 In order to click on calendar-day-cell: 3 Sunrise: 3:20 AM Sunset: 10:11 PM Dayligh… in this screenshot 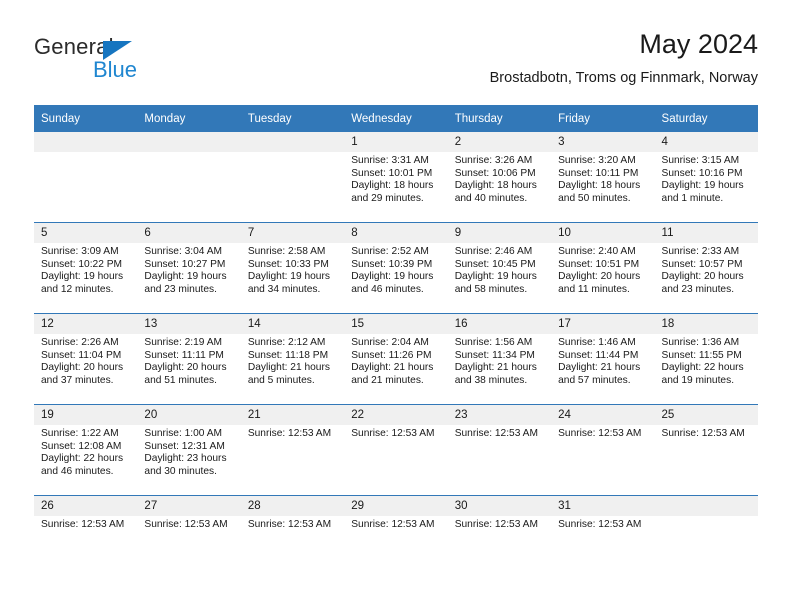, I will do `click(603, 177)`.